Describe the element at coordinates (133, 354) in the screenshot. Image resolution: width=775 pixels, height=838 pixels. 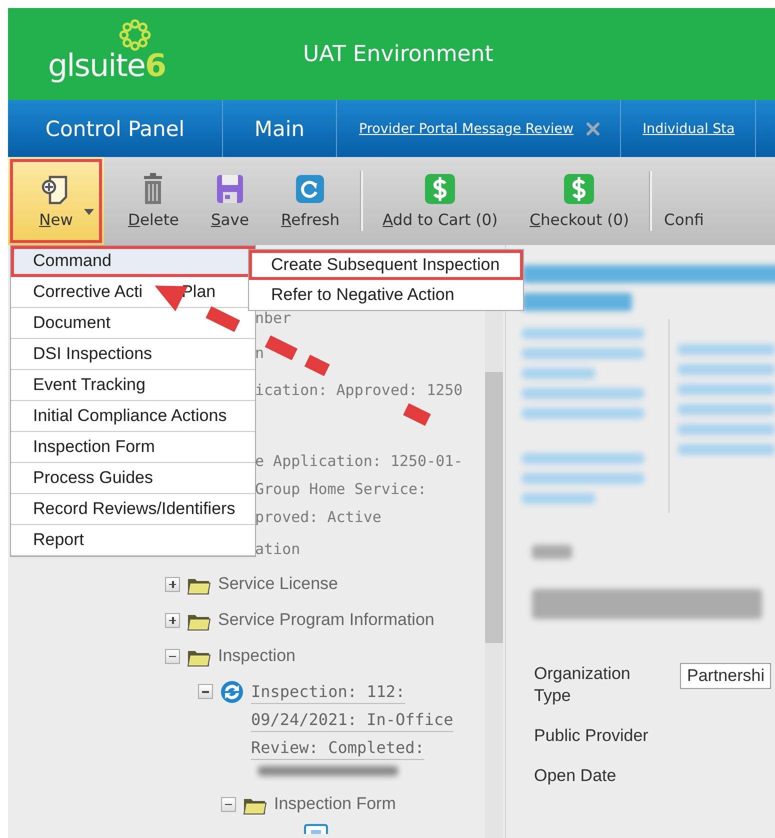
I see `menu-item: DSI Inspections` at that location.